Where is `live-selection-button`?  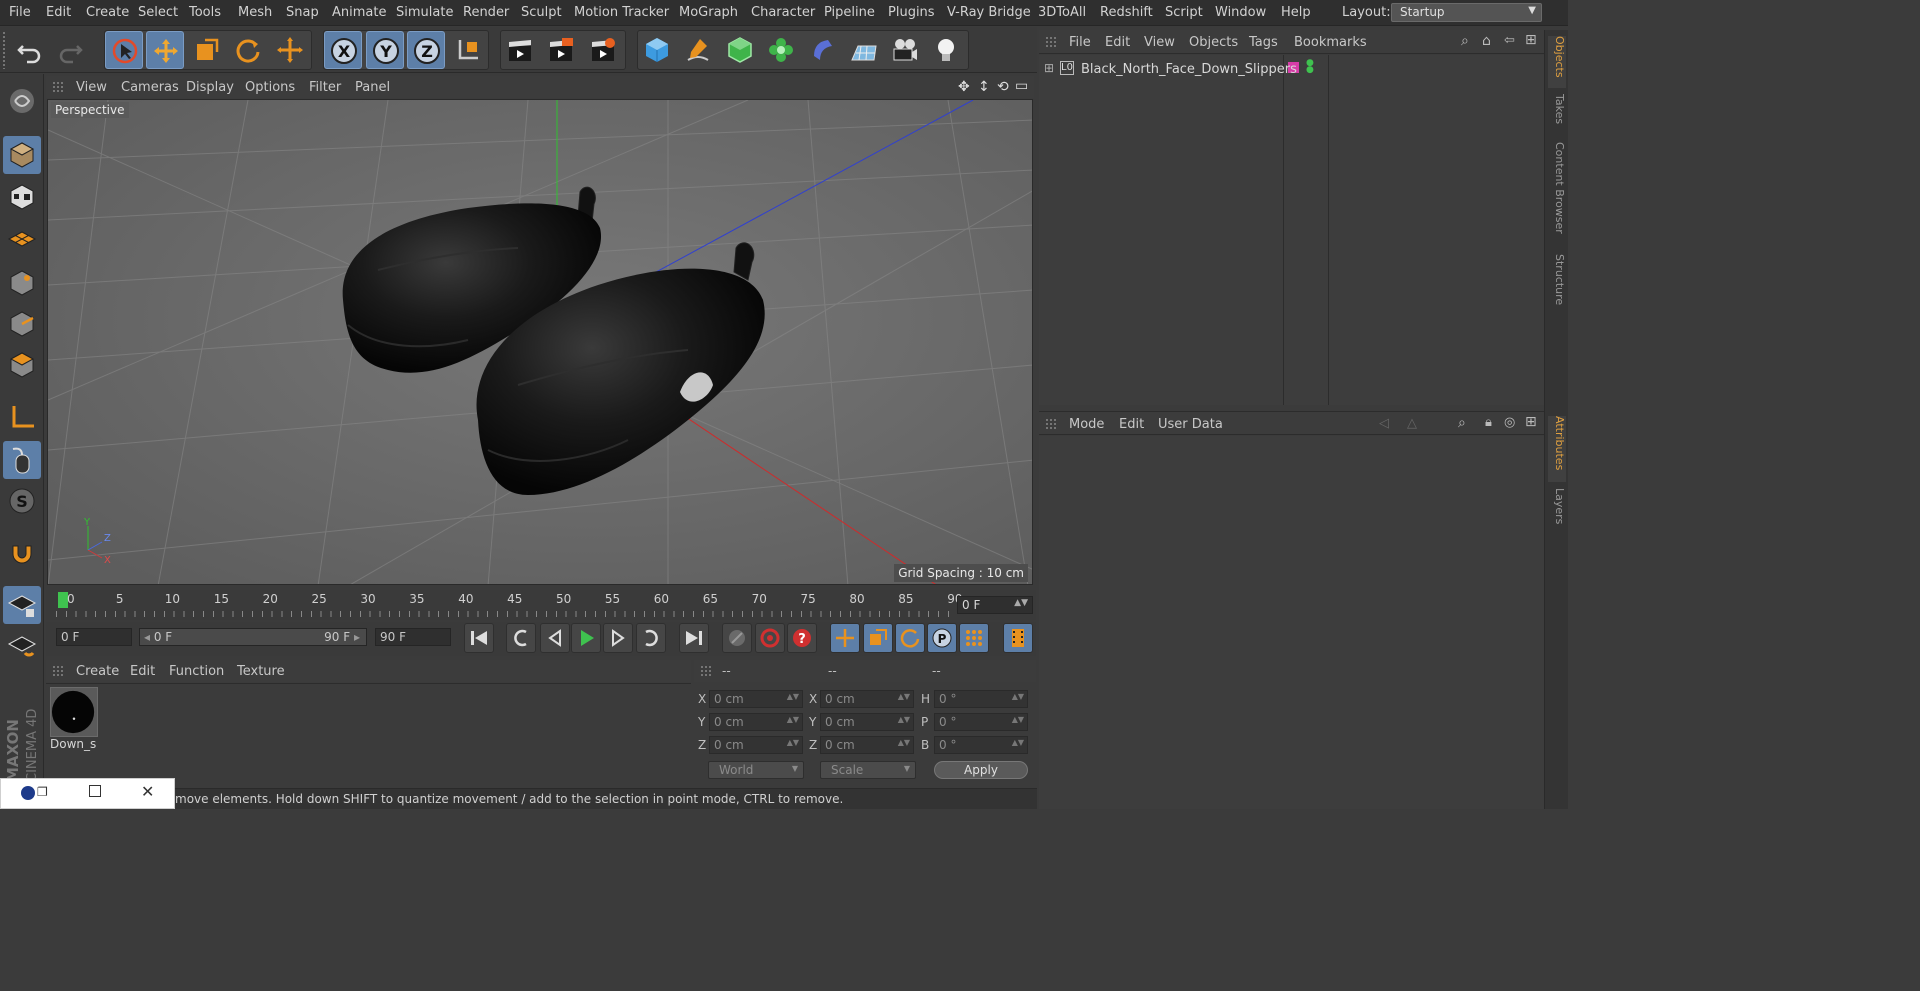
live-selection-button is located at coordinates (124, 50).